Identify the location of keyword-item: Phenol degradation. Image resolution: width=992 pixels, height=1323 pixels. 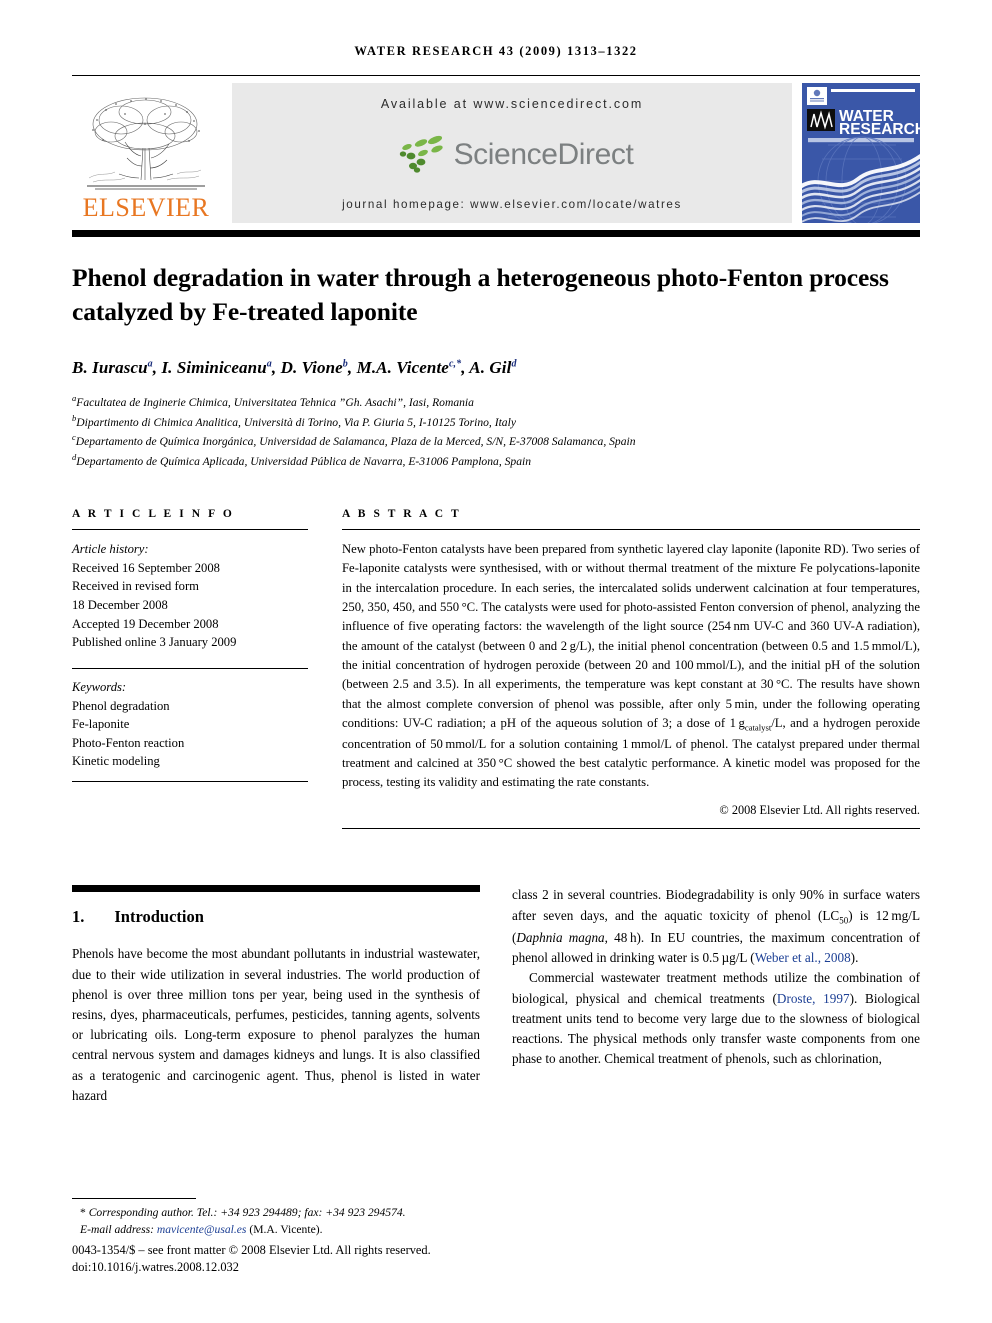
(121, 705).